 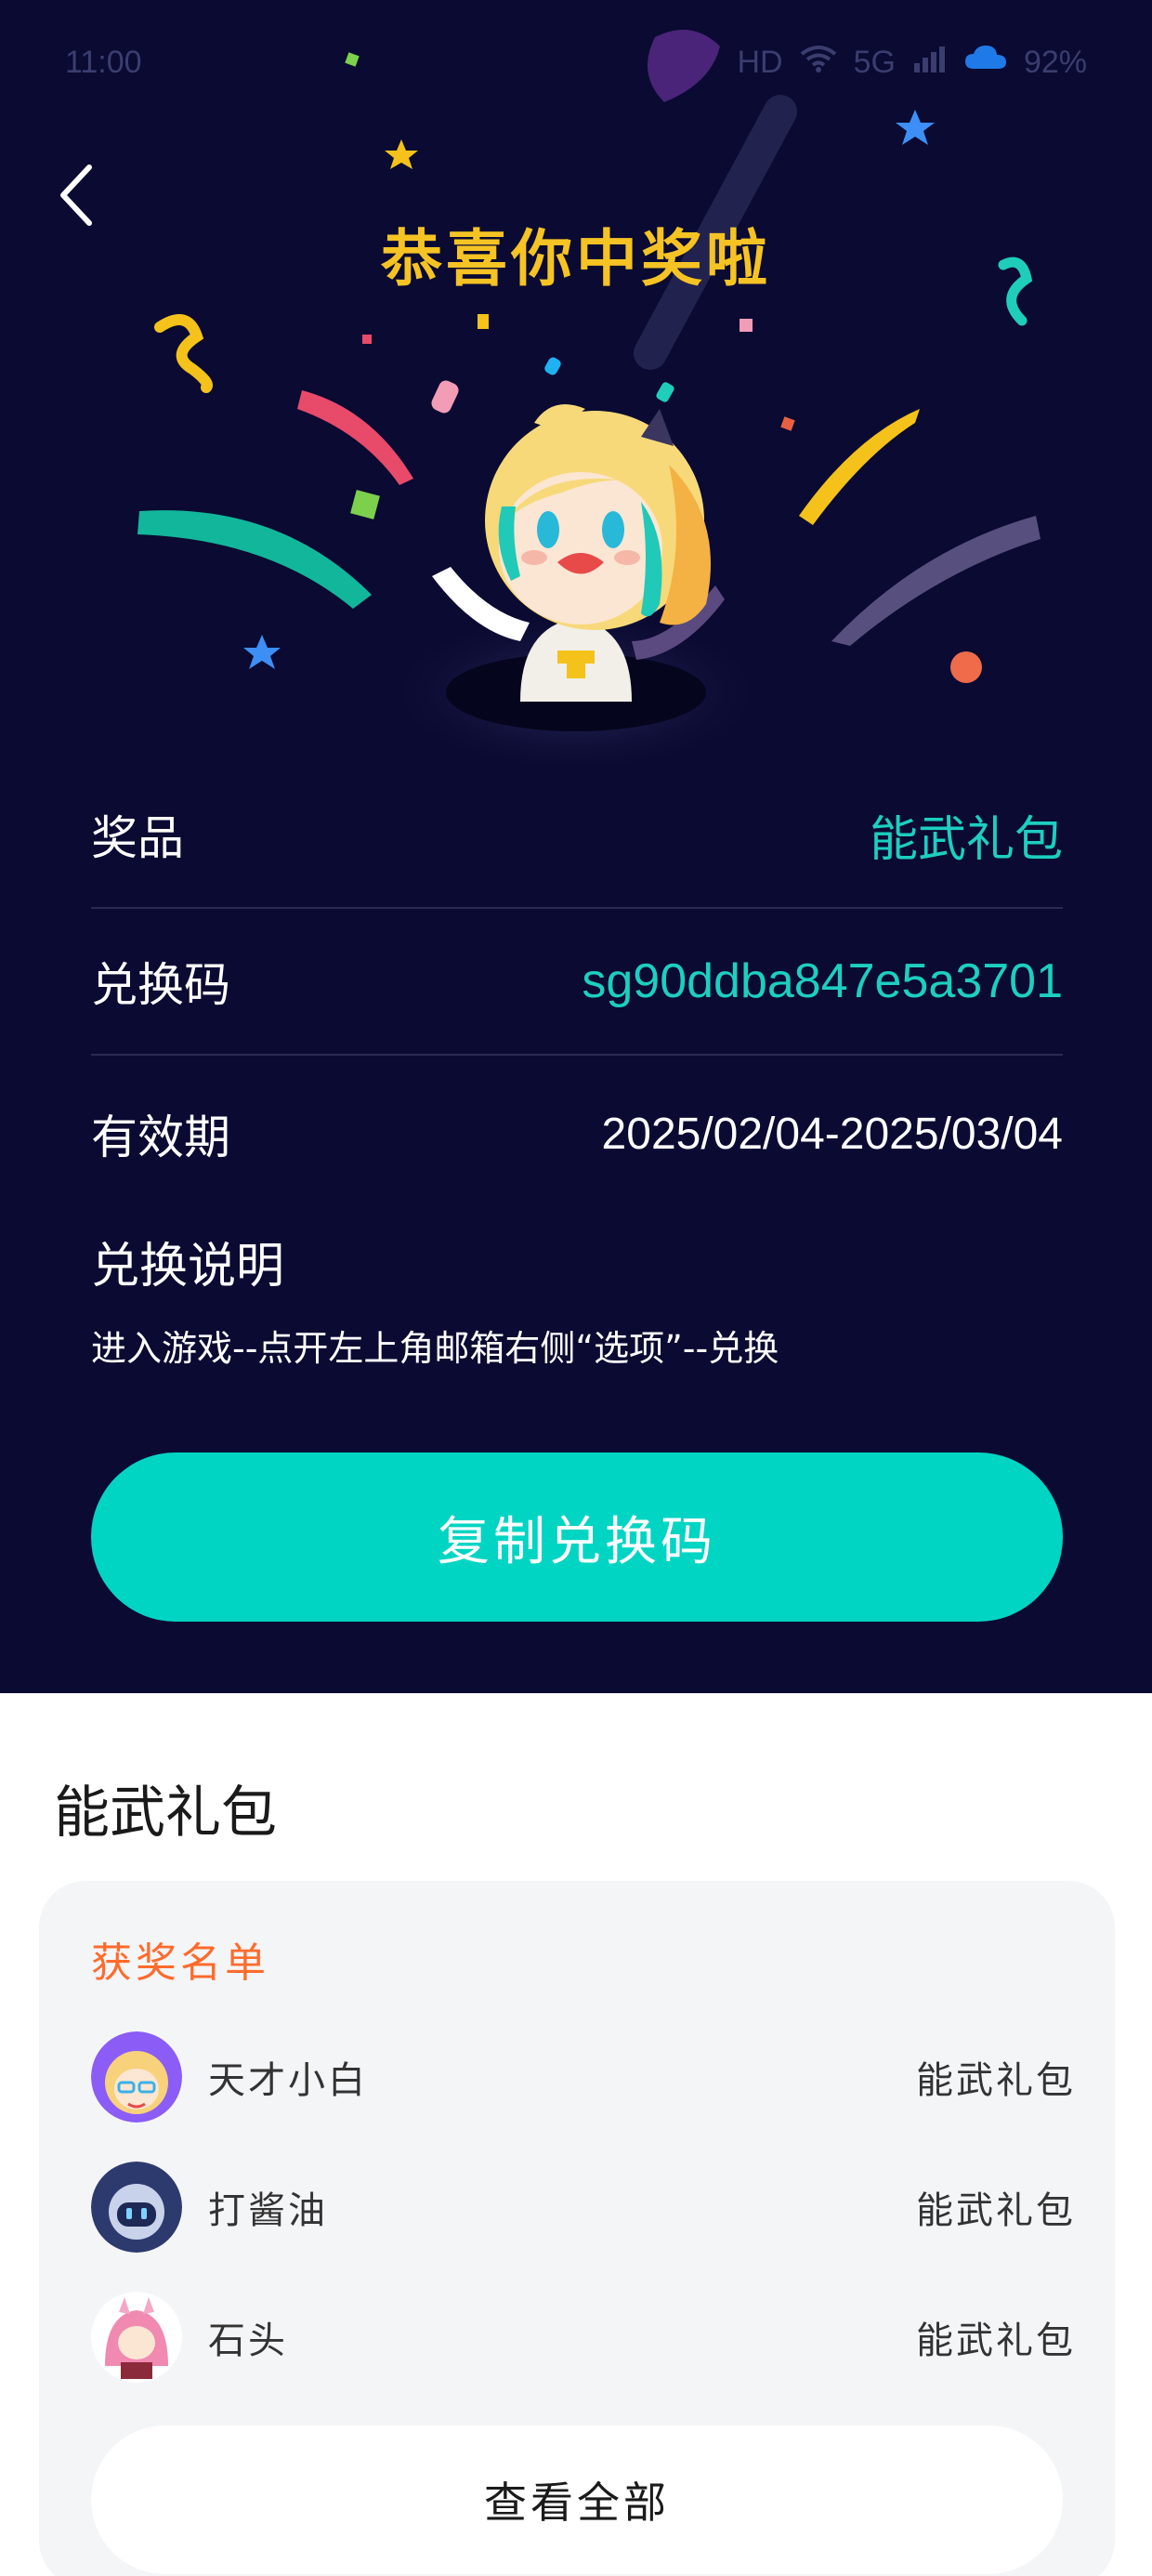 I want to click on list-item: 打酱油 能武礼包, so click(x=583, y=2207).